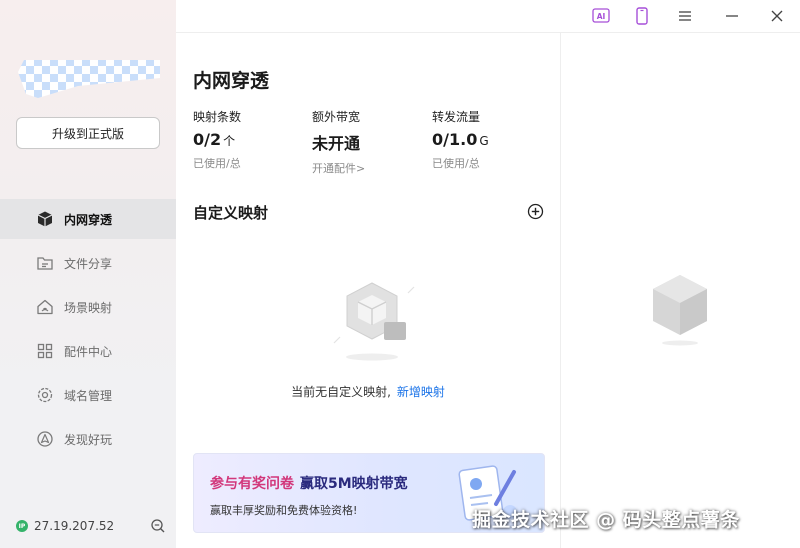 The image size is (800, 548). I want to click on sidebar-item-label: 配件中心, so click(88, 351).